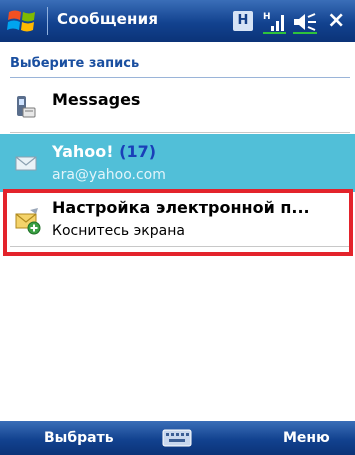 The height and width of the screenshot is (455, 355). I want to click on close-icon: ×, so click(336, 21).